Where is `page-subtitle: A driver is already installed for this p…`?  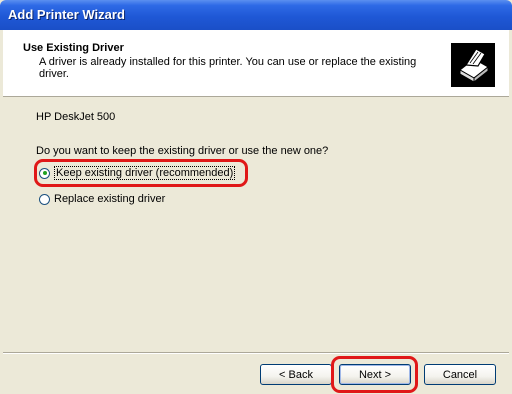
page-subtitle: A driver is already installed for this p… is located at coordinates (228, 68).